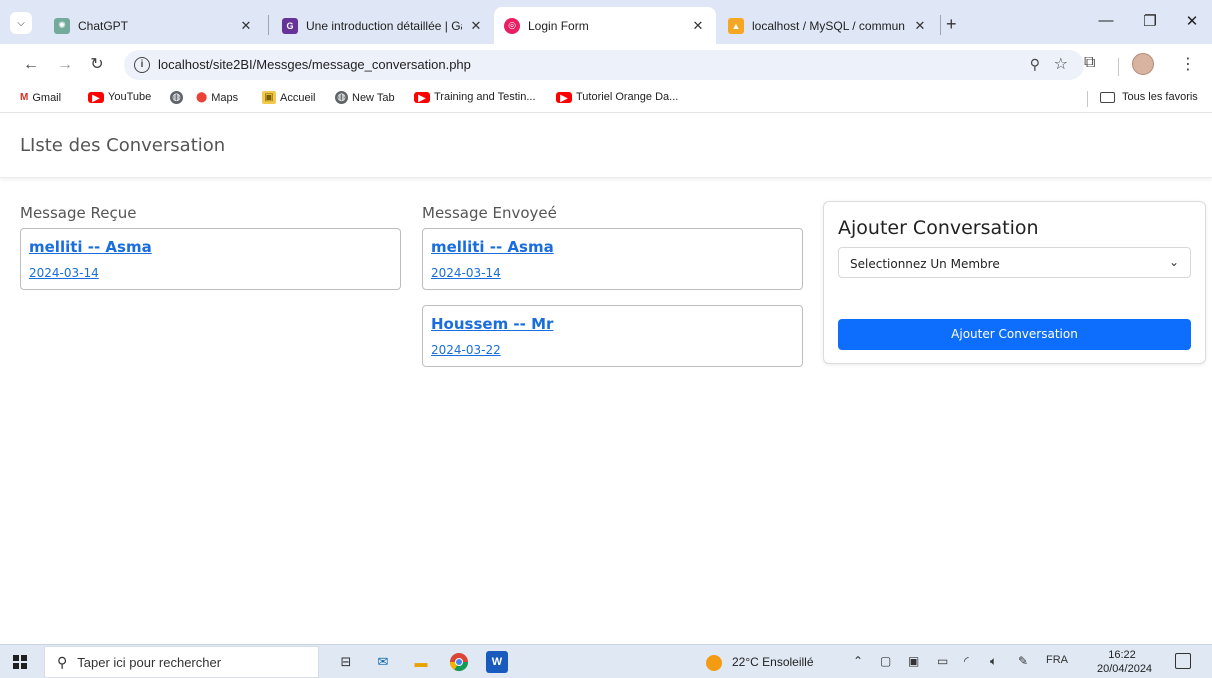 This screenshot has width=1212, height=678. Describe the element at coordinates (605, 25) in the screenshot. I see `tab-login-form: ◎ Login Form ✕` at that location.